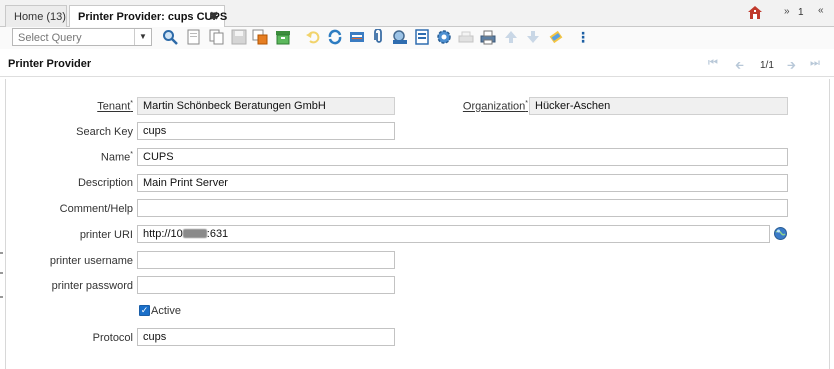 This screenshot has height=369, width=834. What do you see at coordinates (106, 235) in the screenshot?
I see `printer-uri-label: printer URI` at bounding box center [106, 235].